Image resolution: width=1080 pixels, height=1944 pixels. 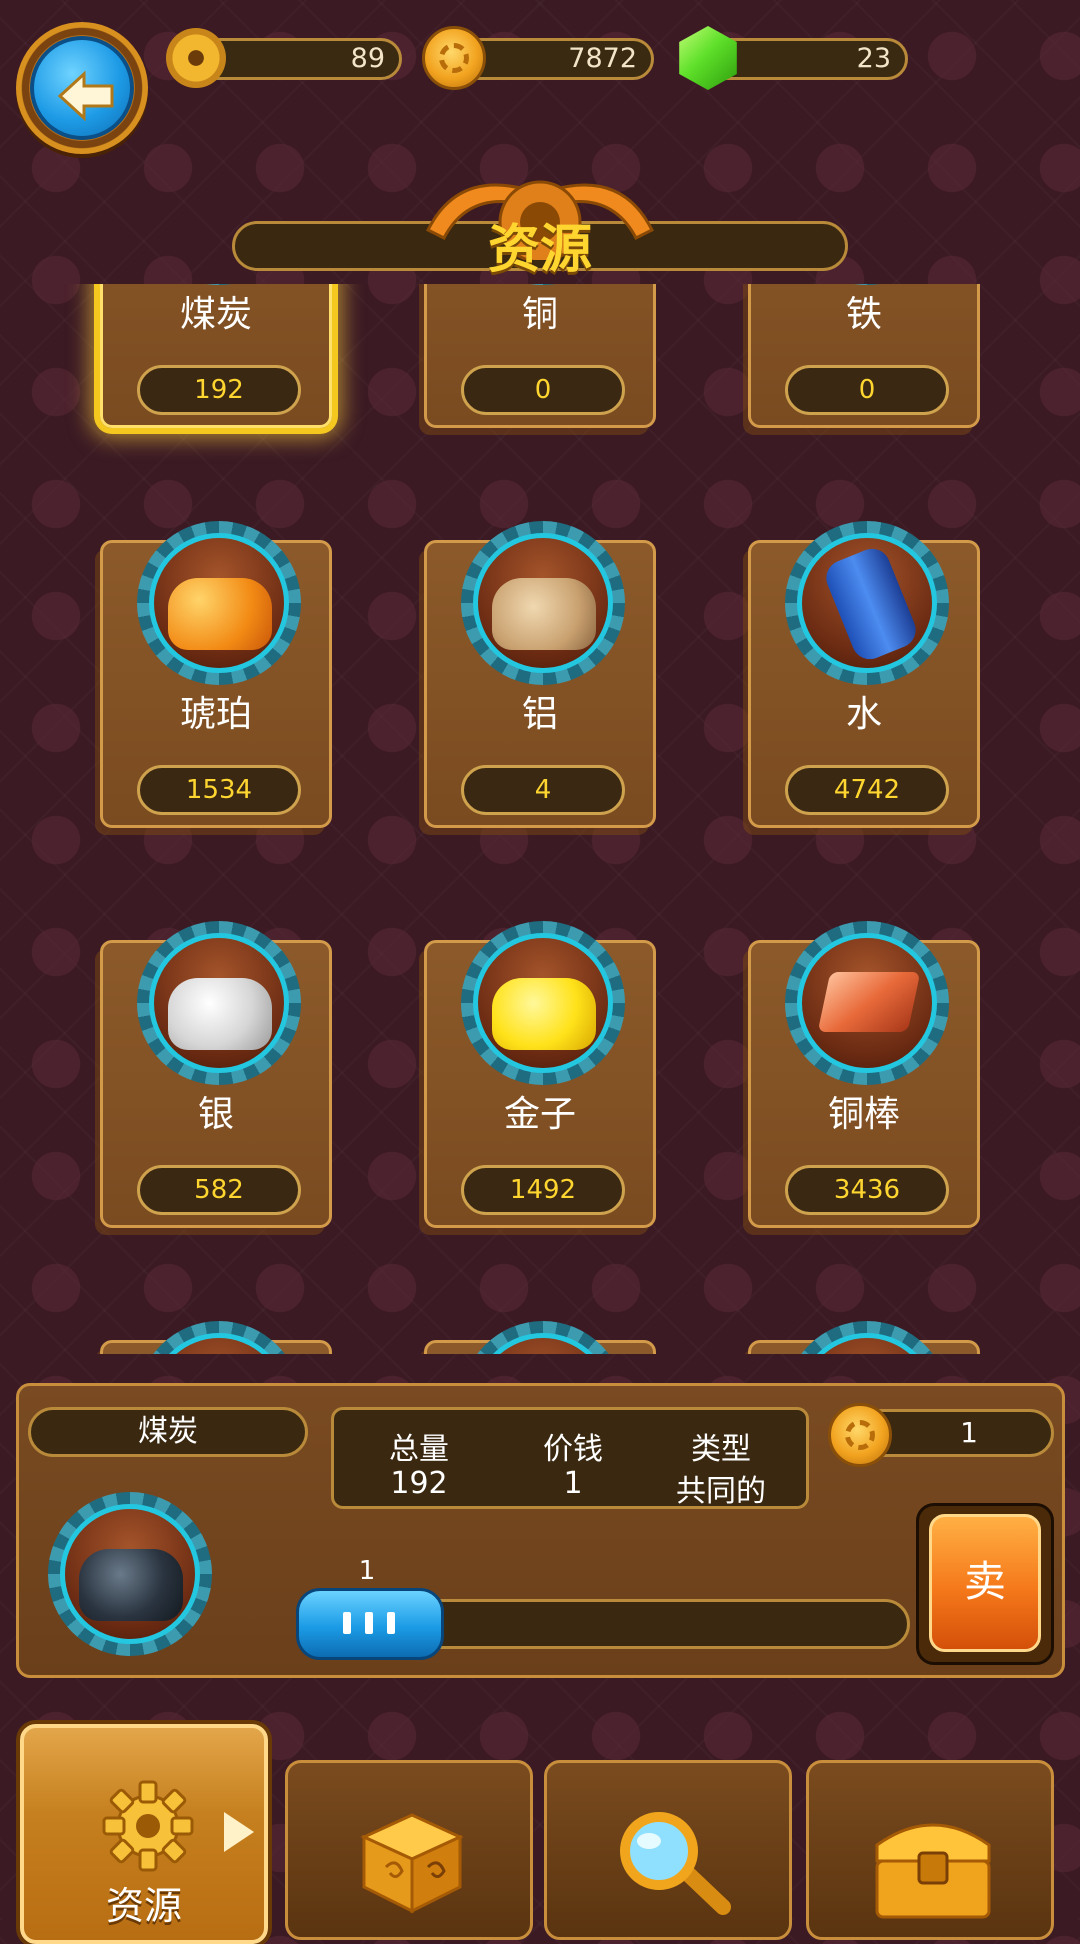 I want to click on quantity-slider-handle, so click(x=370, y=1624).